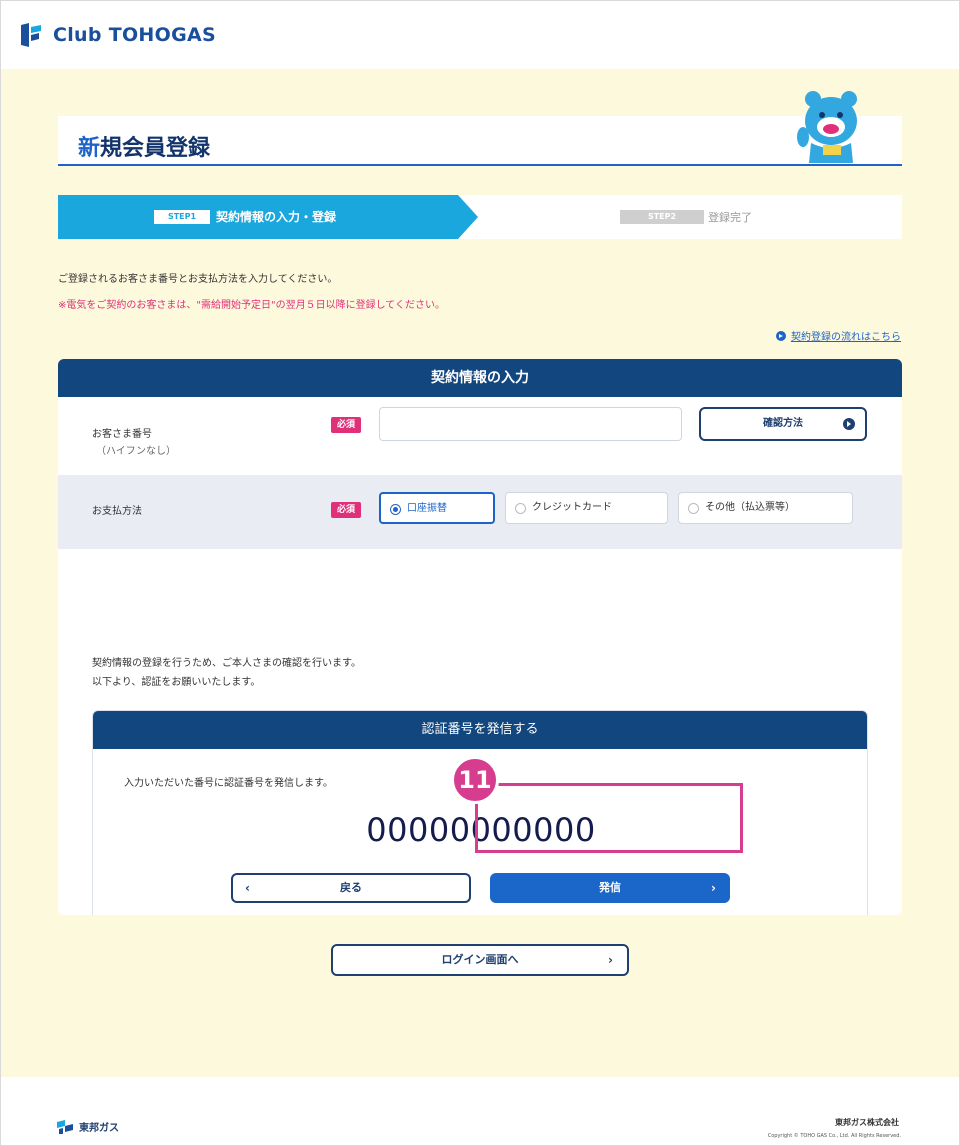 The height and width of the screenshot is (1146, 960). I want to click on contract-flow-link-label: 契約登録の流れはこちら, so click(846, 337).